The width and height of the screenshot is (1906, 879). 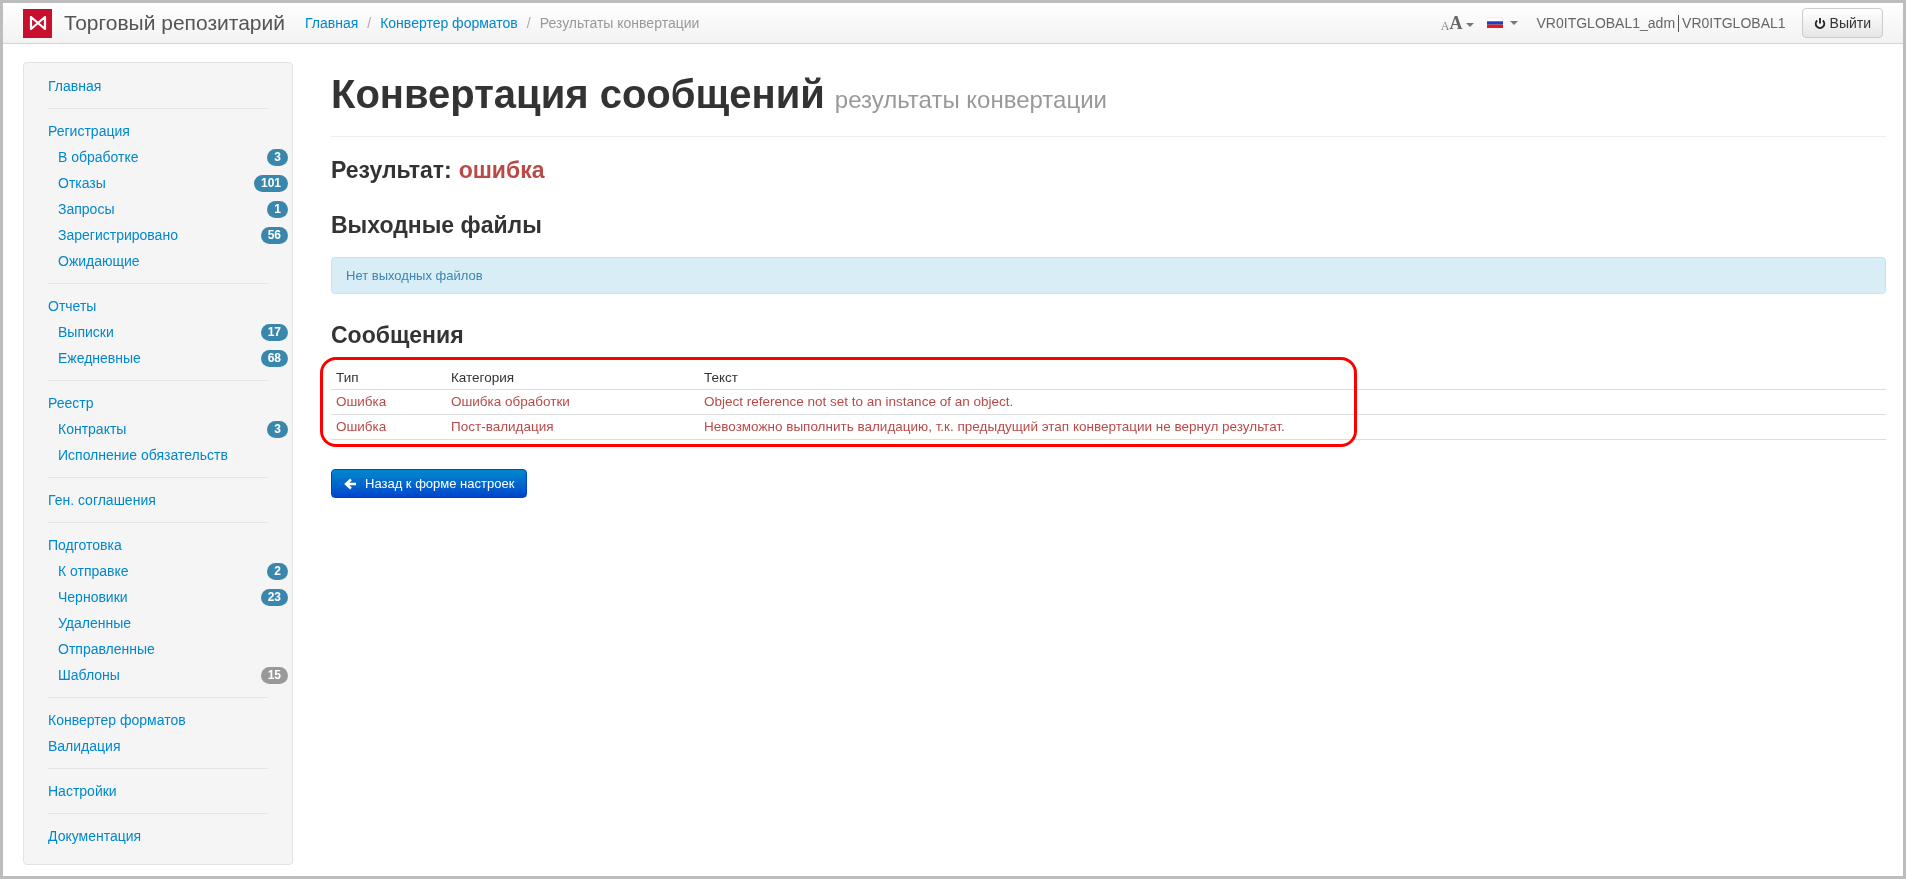 I want to click on table-cell: Невозможно выполнить валидацию, т.к. предыдущий этап конвертации не вернул результат., so click(x=1292, y=427).